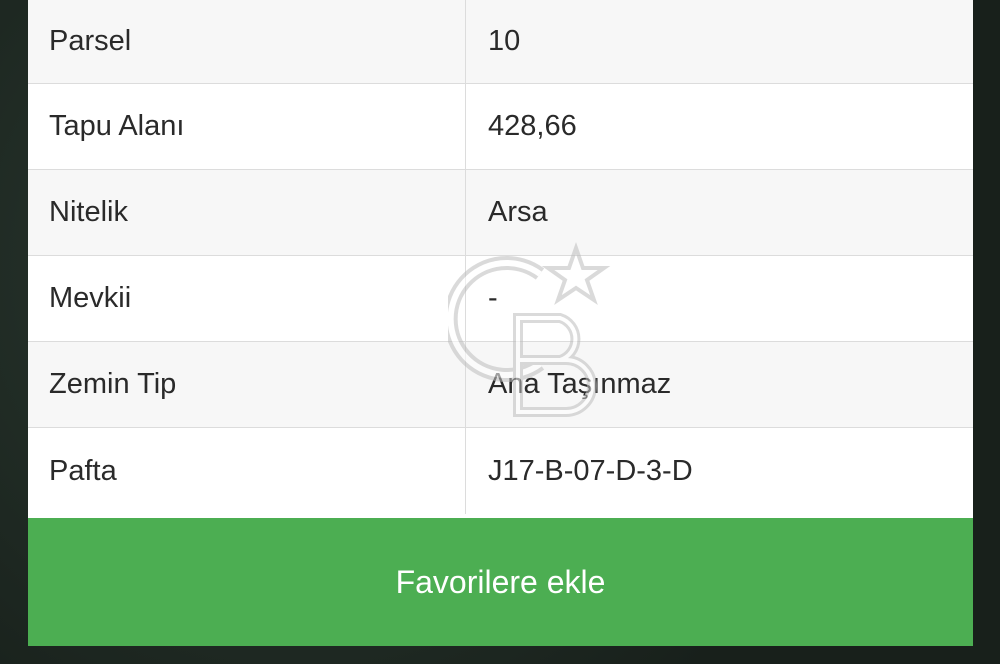 This screenshot has height=664, width=1000. Describe the element at coordinates (590, 470) in the screenshot. I see `row-value: J17-B-07-D-3-D` at that location.